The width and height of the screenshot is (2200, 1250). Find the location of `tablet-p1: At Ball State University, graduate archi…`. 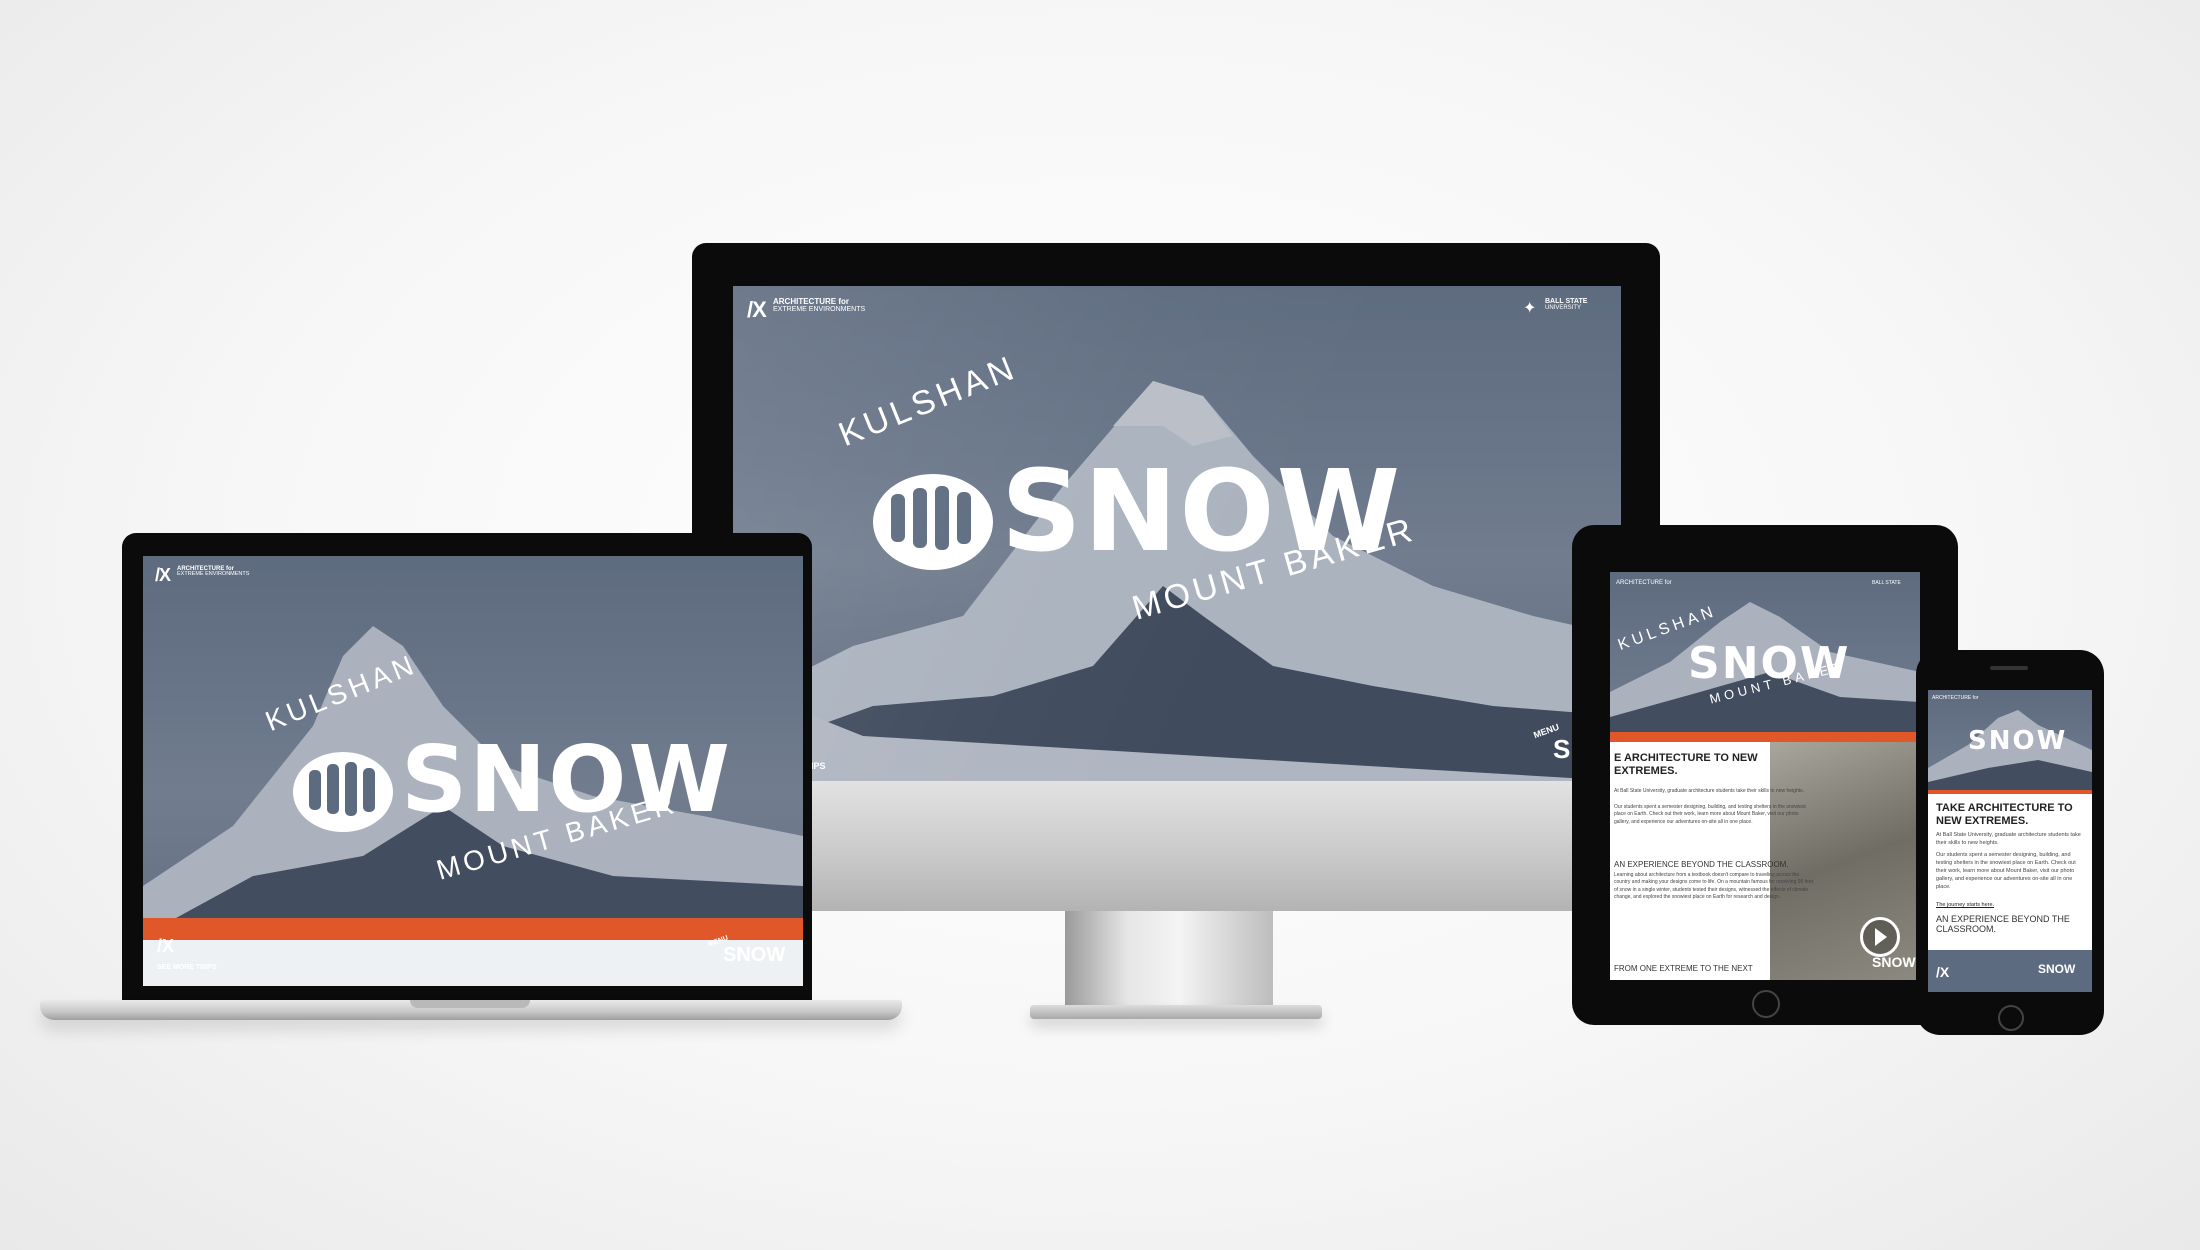

tablet-p1: At Ball State University, graduate archi… is located at coordinates (1709, 791).